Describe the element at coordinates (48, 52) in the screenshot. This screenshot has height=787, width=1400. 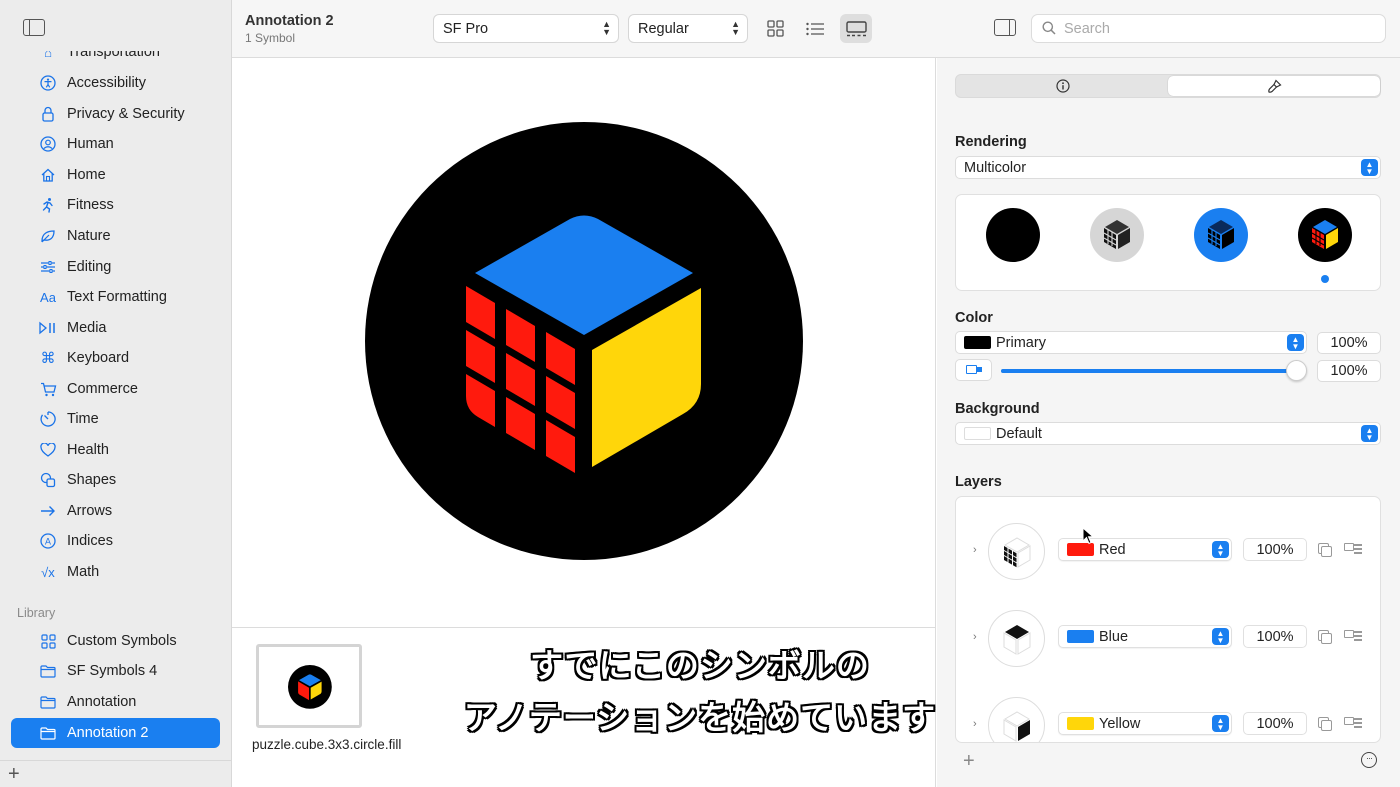
I see `car-icon: ⌂` at that location.